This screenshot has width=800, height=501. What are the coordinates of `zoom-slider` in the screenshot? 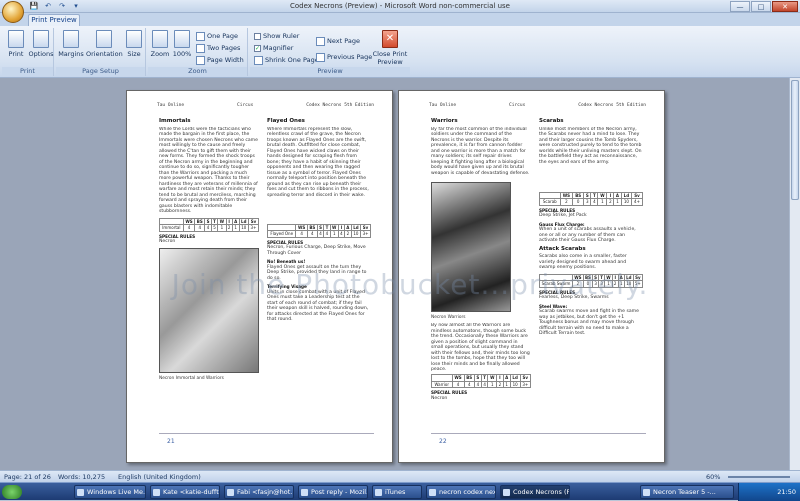 It's located at (759, 477).